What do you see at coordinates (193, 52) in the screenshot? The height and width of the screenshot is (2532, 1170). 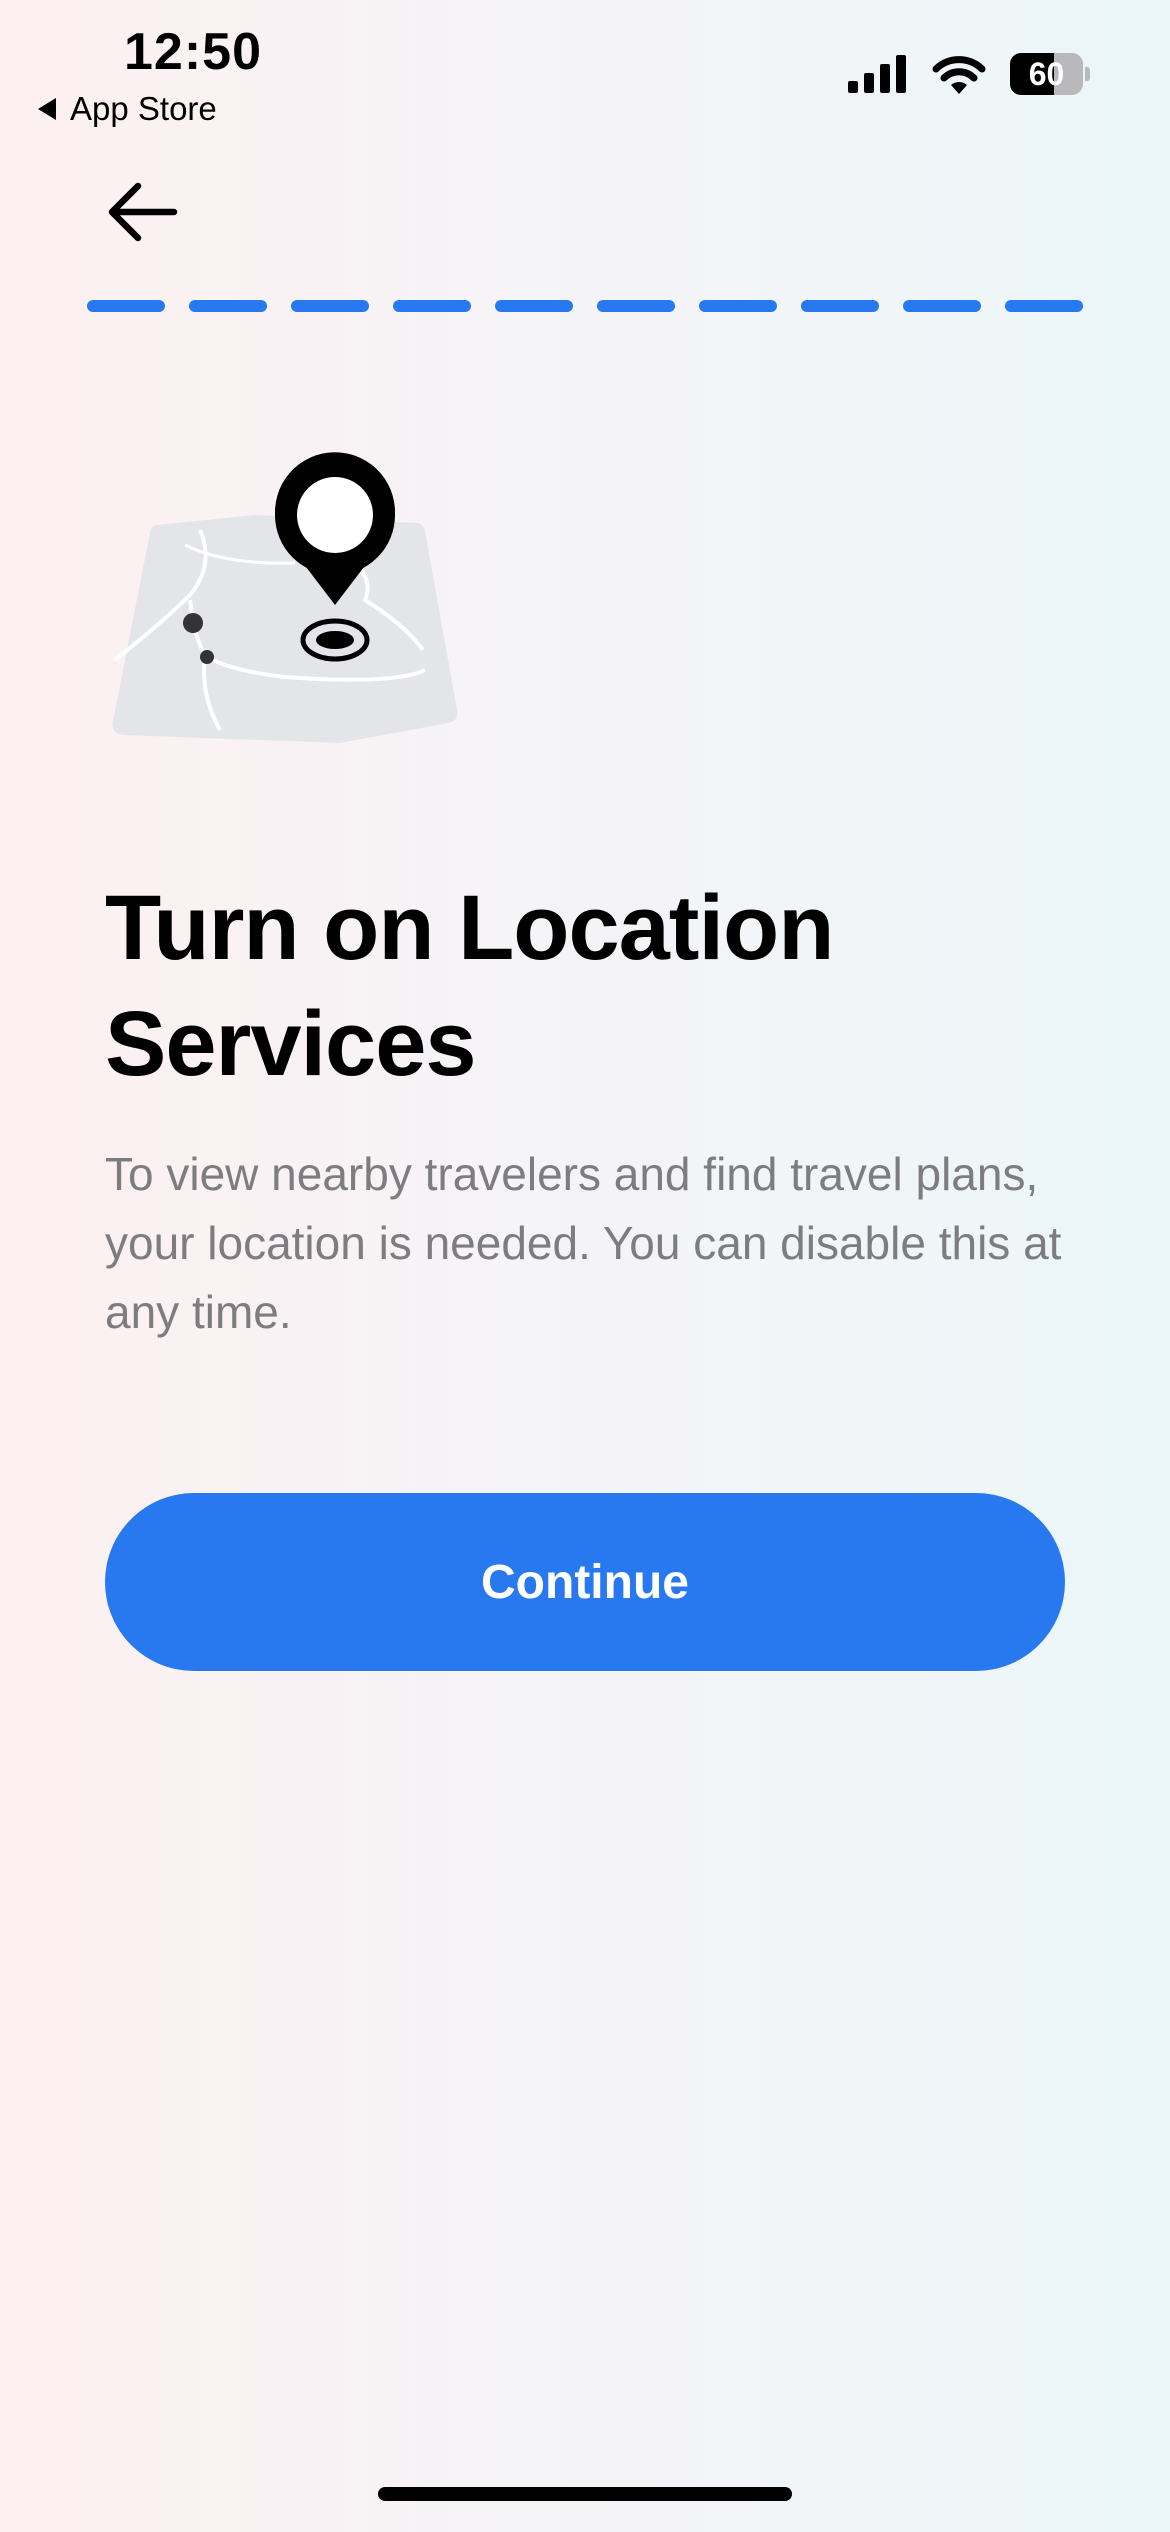 I see `status-time: 12:50` at bounding box center [193, 52].